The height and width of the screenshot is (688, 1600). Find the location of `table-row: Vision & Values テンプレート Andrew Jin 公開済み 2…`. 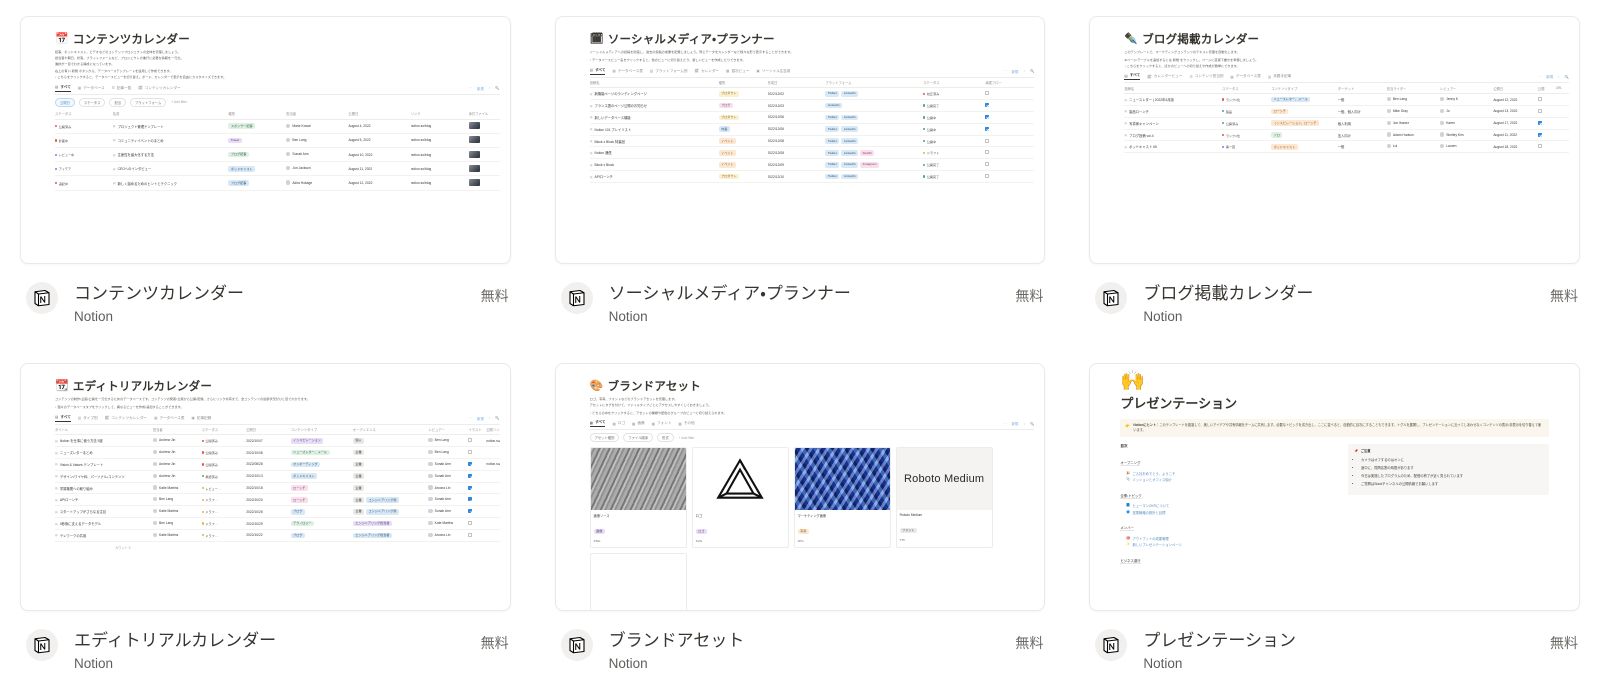

table-row: Vision & Values テンプレート Andrew Jin 公開済み 2… is located at coordinates (277, 464).